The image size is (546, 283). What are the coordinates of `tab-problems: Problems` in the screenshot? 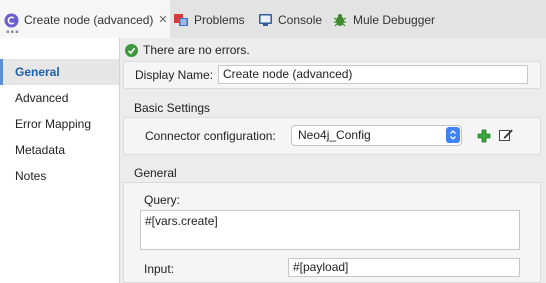 It's located at (209, 19).